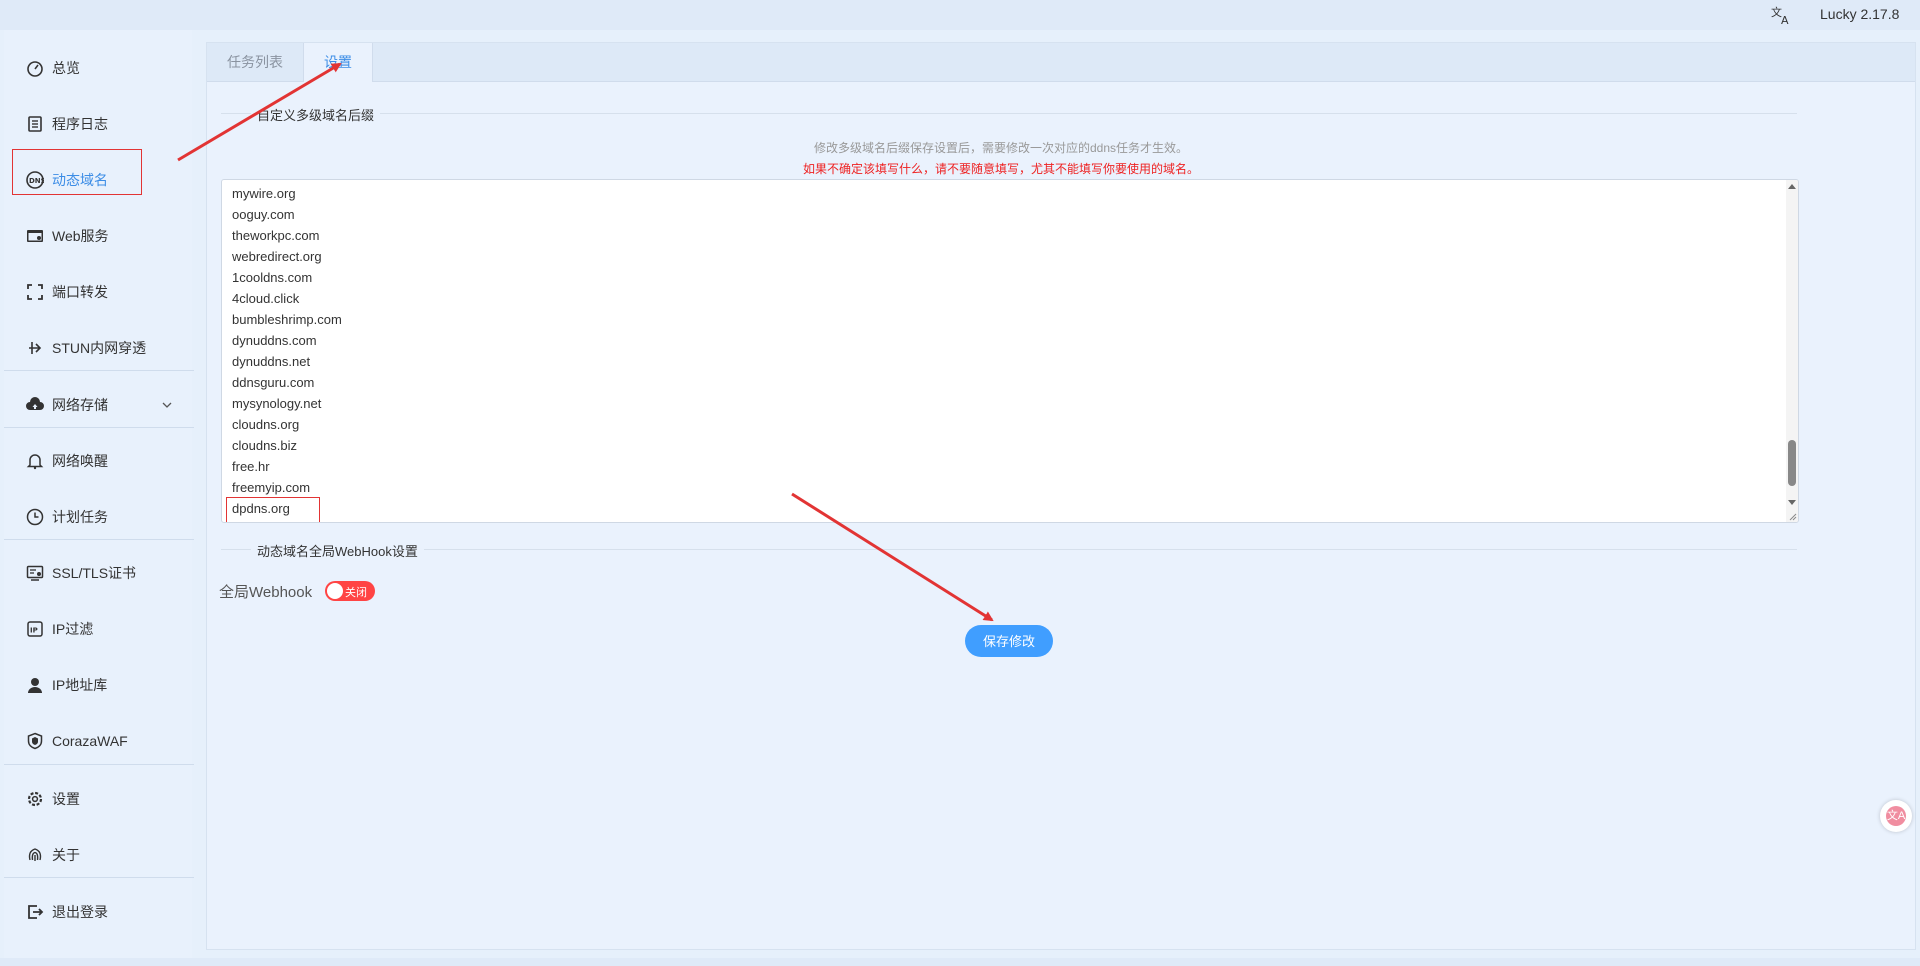 This screenshot has width=1920, height=966. Describe the element at coordinates (80, 405) in the screenshot. I see `sidebar-item-label: 网络存储` at that location.